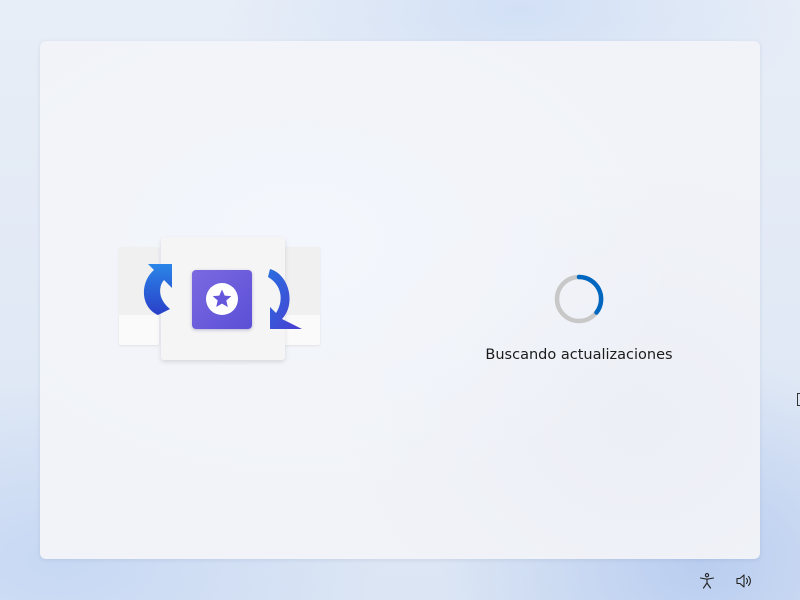  What do you see at coordinates (579, 299) in the screenshot?
I see `progress-ring-icon` at bounding box center [579, 299].